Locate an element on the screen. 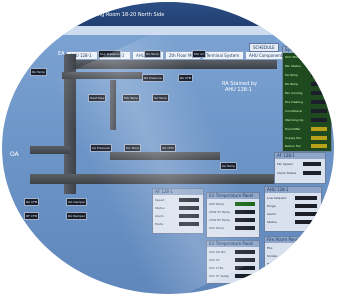 Image resolution: width=337 pixels, height=295 pixels. tab-terminal-system: Terminal System is located at coordinates (223, 55).